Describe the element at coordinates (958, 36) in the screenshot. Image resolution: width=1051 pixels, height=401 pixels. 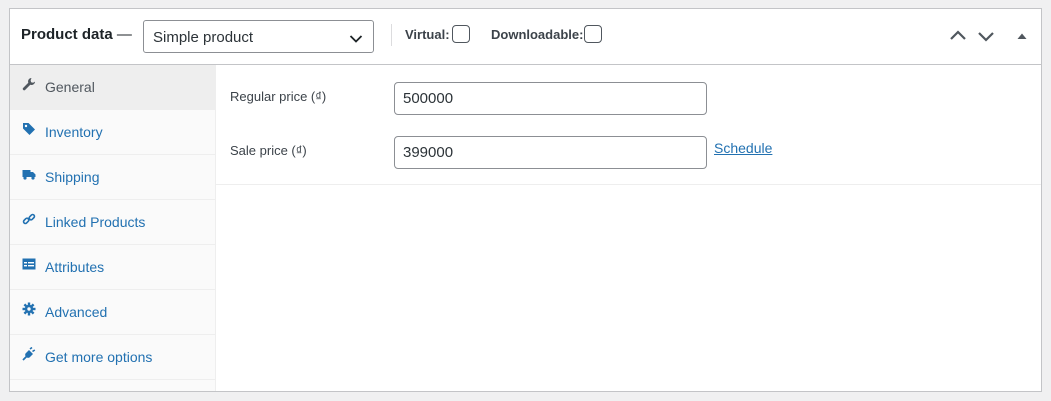
I see `chevron-up-icon` at that location.